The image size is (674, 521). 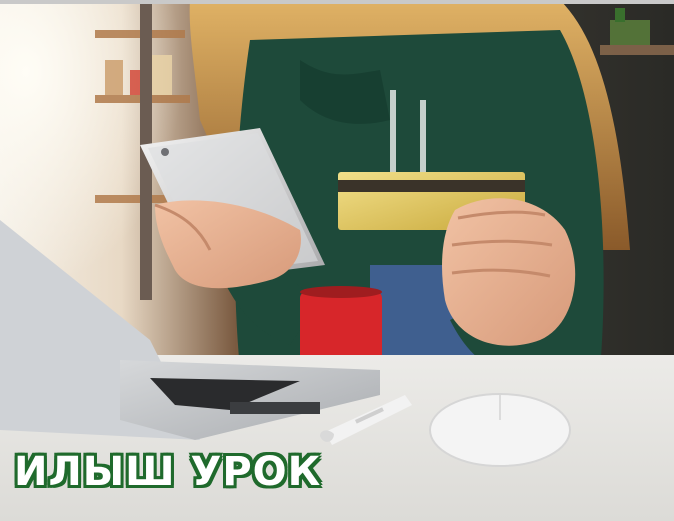 What do you see at coordinates (168, 472) in the screenshot?
I see `caption-title: ИЛЫШ УРОК` at bounding box center [168, 472].